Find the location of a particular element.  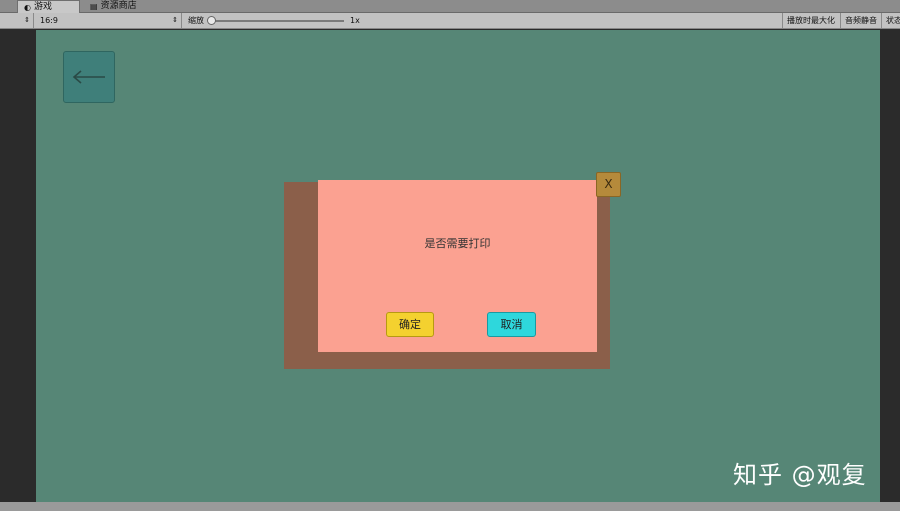

stats-button: 状态 is located at coordinates (891, 20).